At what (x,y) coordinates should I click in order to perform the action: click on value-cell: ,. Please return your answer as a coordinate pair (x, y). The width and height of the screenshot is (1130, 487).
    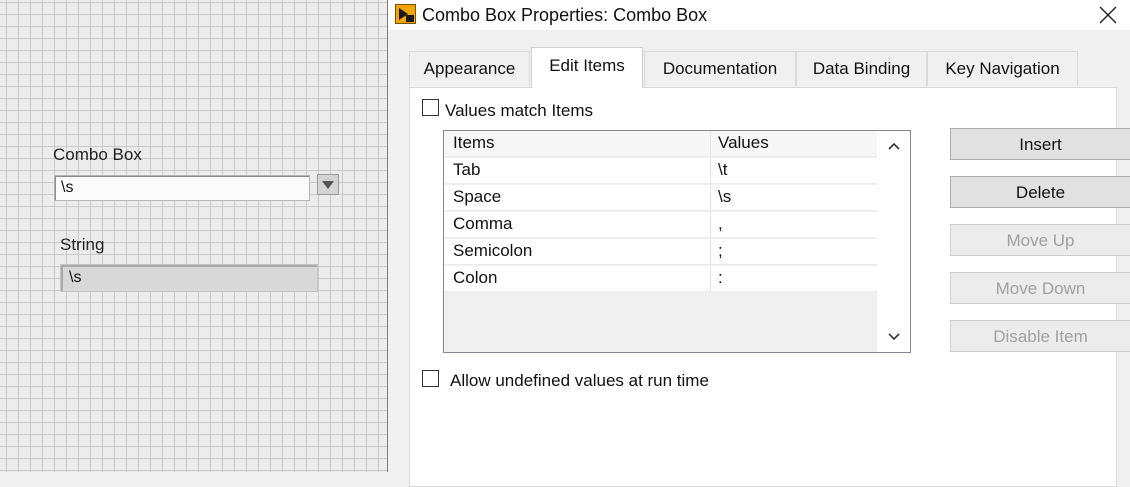
    Looking at the image, I should click on (720, 224).